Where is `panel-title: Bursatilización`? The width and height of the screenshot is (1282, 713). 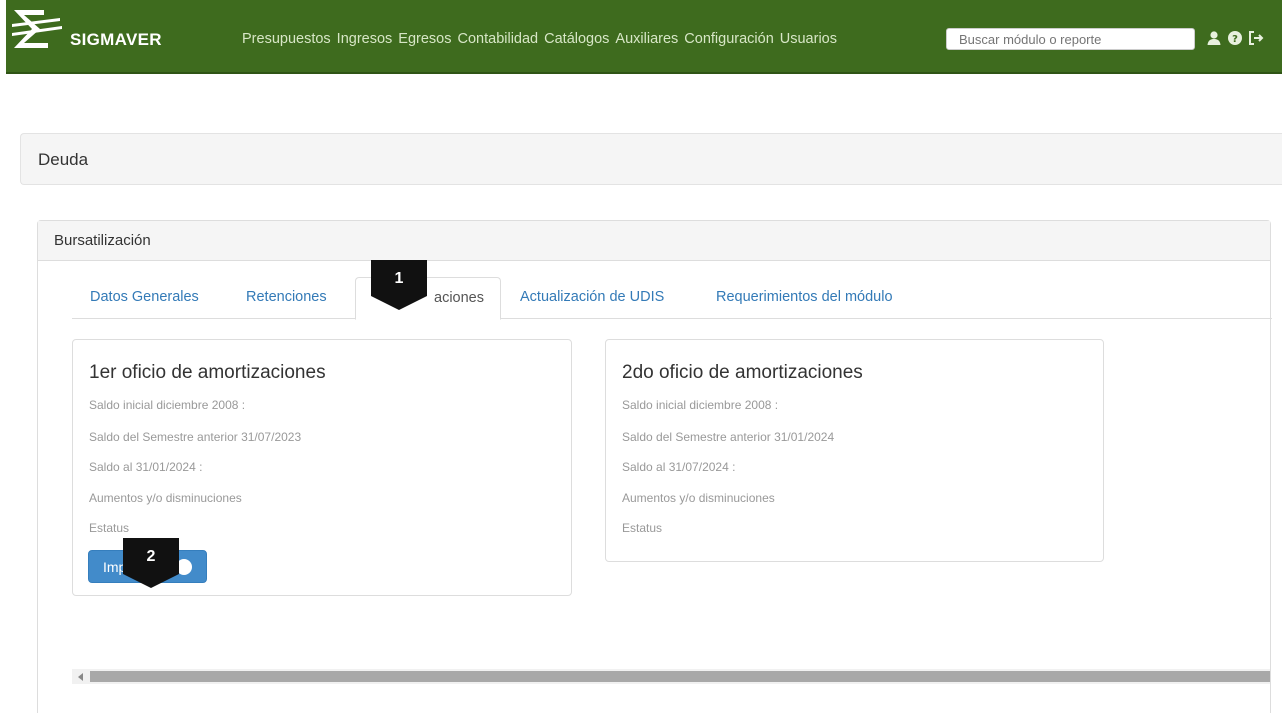
panel-title: Bursatilización is located at coordinates (654, 241).